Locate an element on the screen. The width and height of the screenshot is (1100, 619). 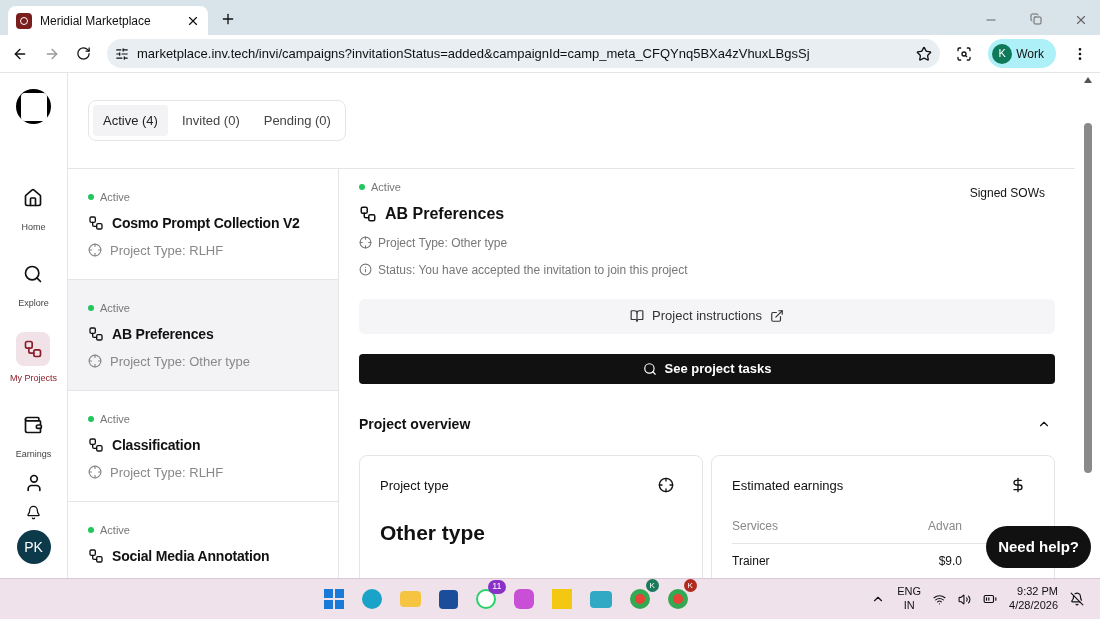
address-bar: marketplace.inv.tech/invi/campaigns?invitationStatus=added&campaignId=camp_meta_CFQYnq5BXa4zVhuxLBgsSj is located at coordinates (524, 53).